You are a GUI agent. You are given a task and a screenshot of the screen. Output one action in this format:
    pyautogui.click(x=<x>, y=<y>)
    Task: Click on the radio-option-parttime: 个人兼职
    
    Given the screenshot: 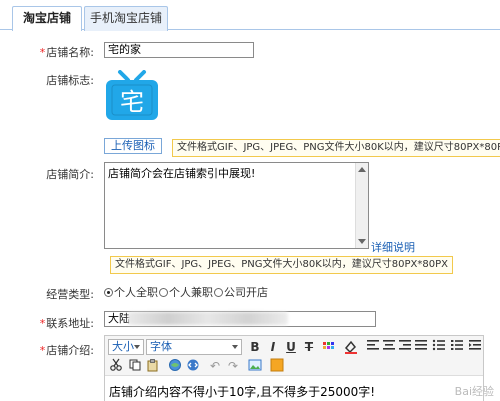 What is the action you would take?
    pyautogui.click(x=186, y=292)
    